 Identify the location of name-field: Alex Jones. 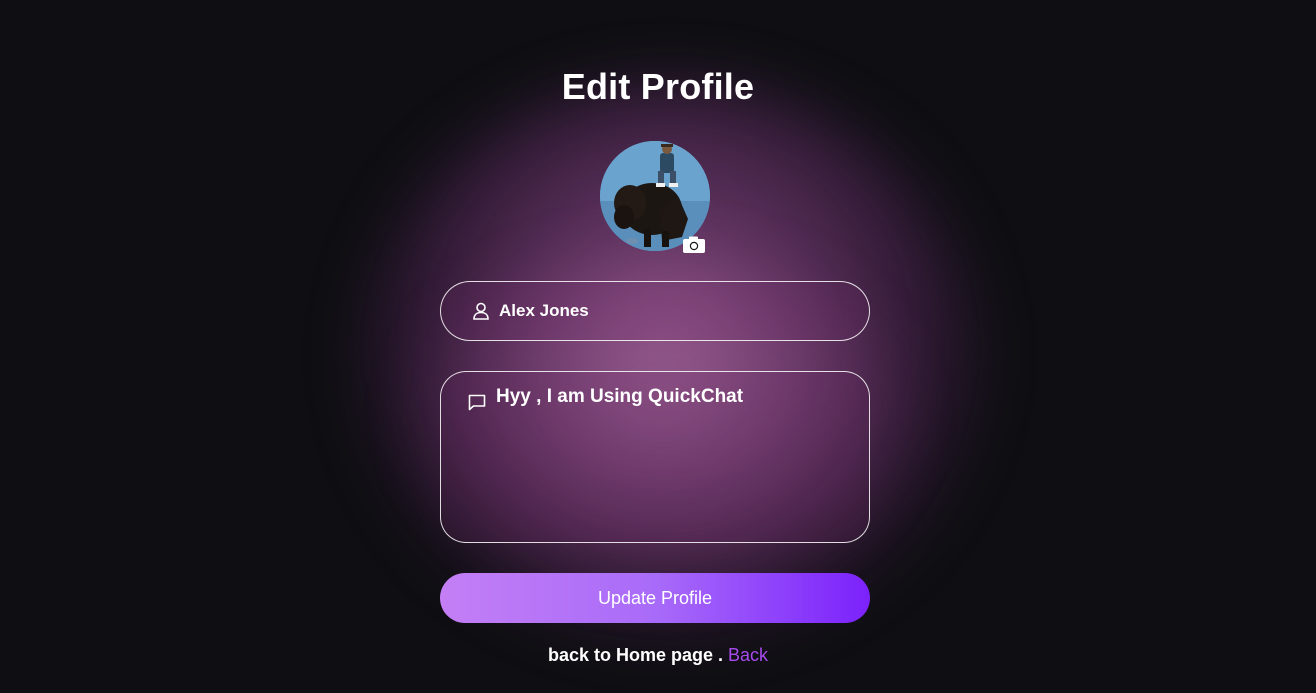
(655, 311).